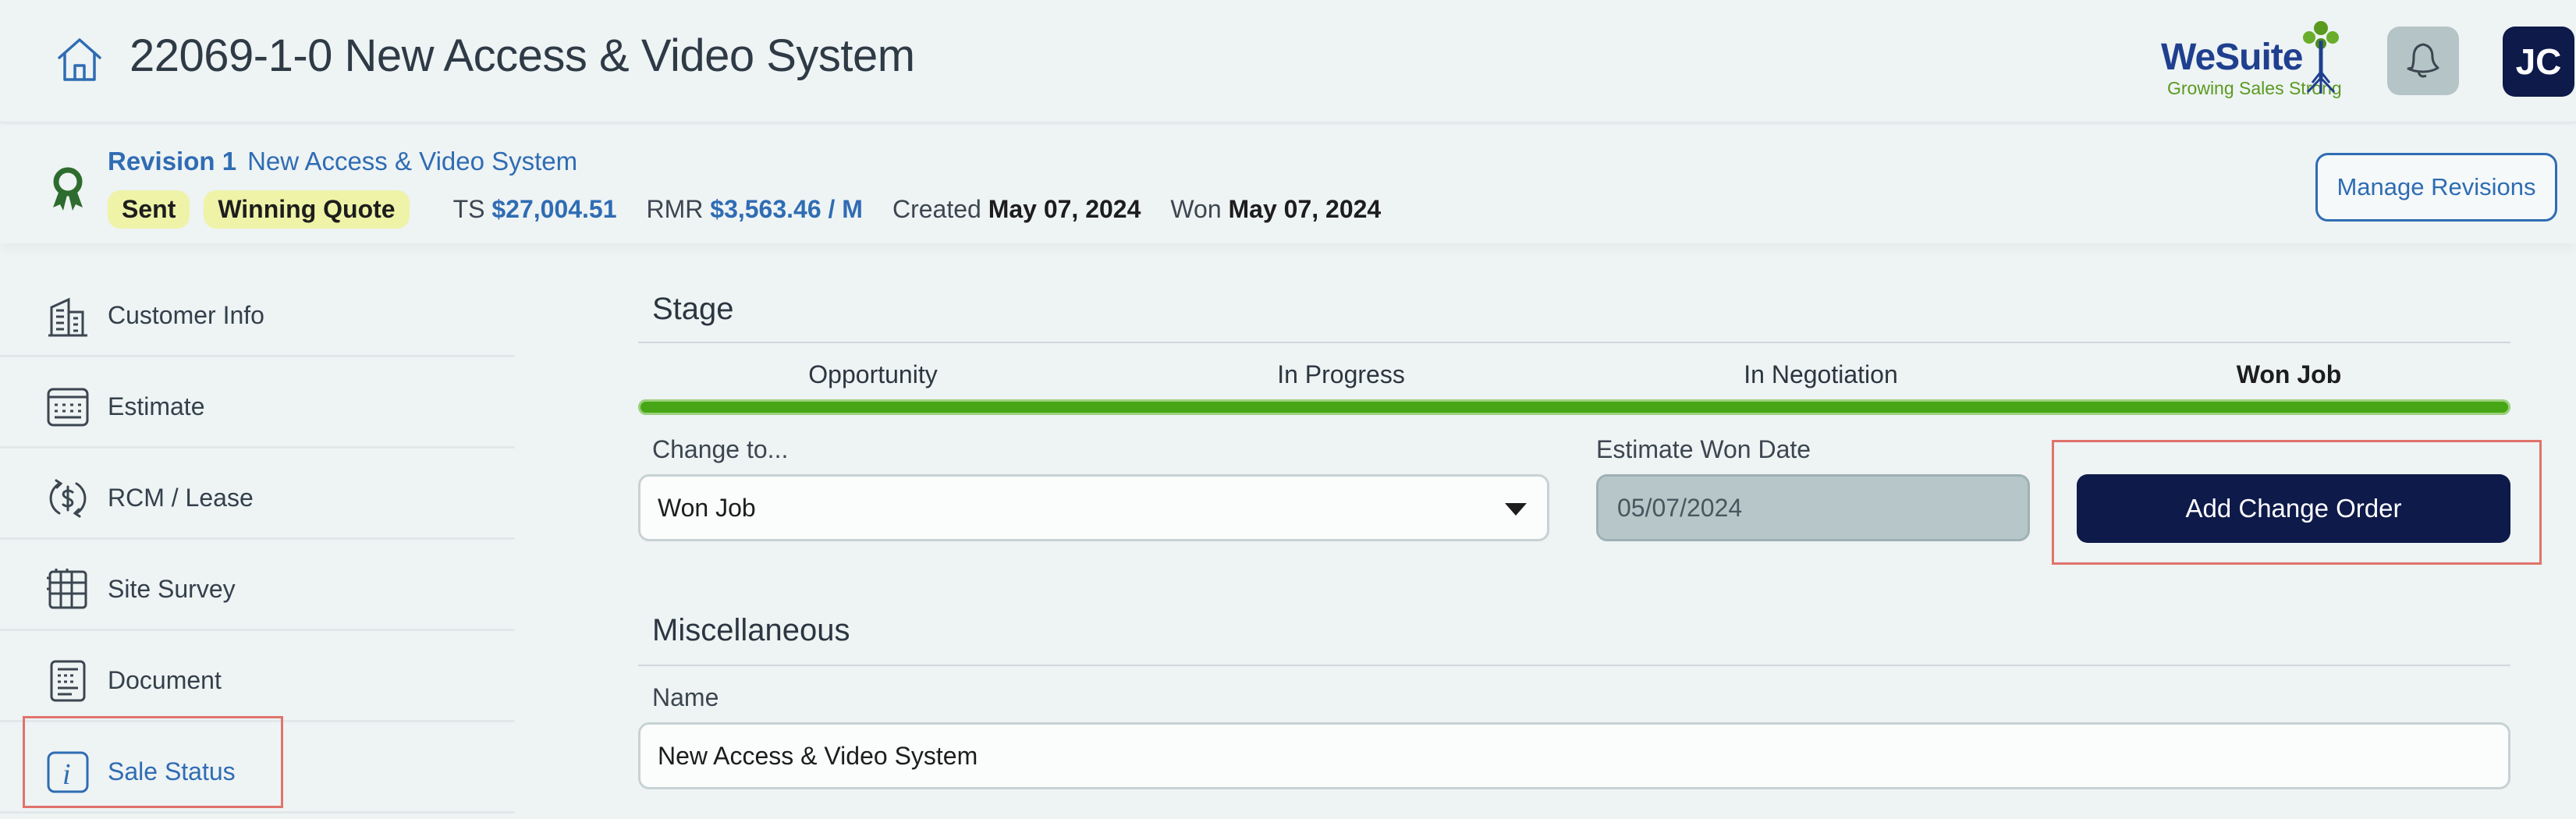 This screenshot has height=819, width=2576. What do you see at coordinates (257, 588) in the screenshot?
I see `sidebar-item-site-survey: Site Survey` at bounding box center [257, 588].